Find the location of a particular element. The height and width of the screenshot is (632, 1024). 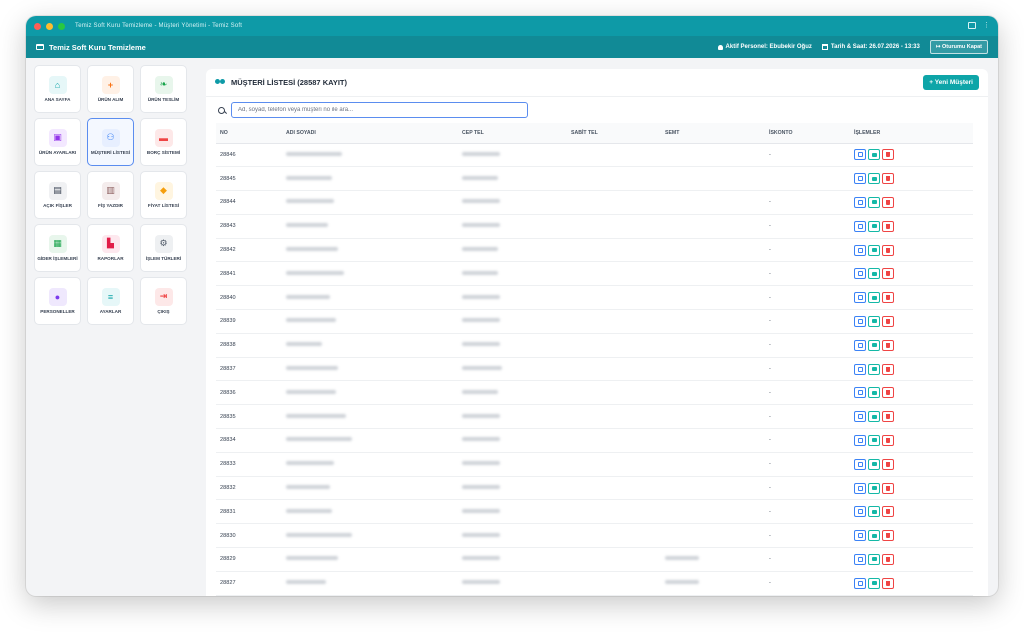

column-header: ADI SOYADI is located at coordinates (370, 133).